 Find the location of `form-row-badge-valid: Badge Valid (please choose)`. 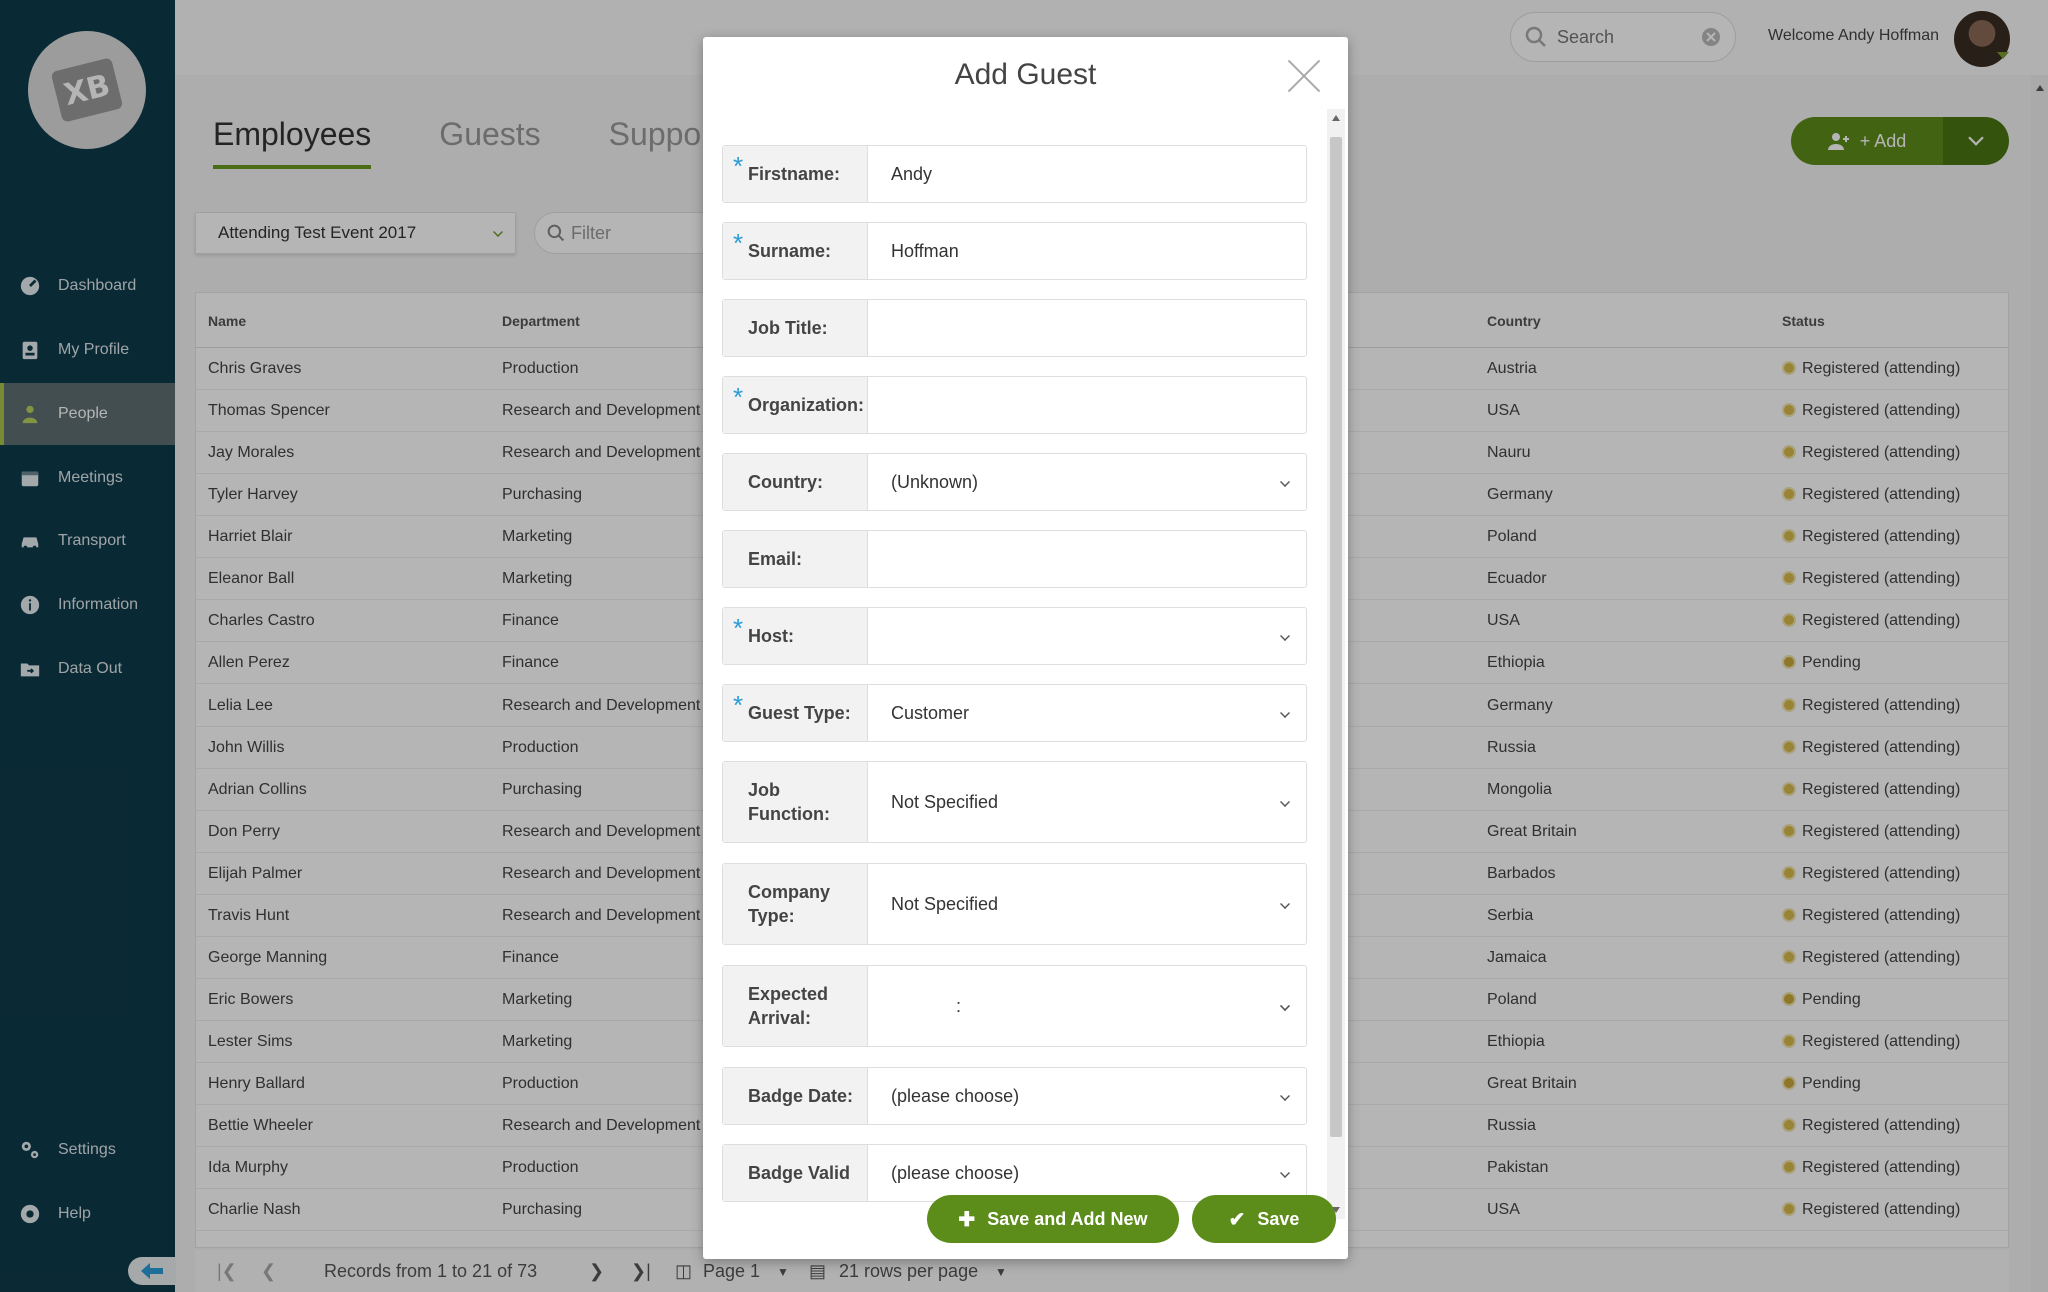

form-row-badge-valid: Badge Valid (please choose) is located at coordinates (1014, 1173).